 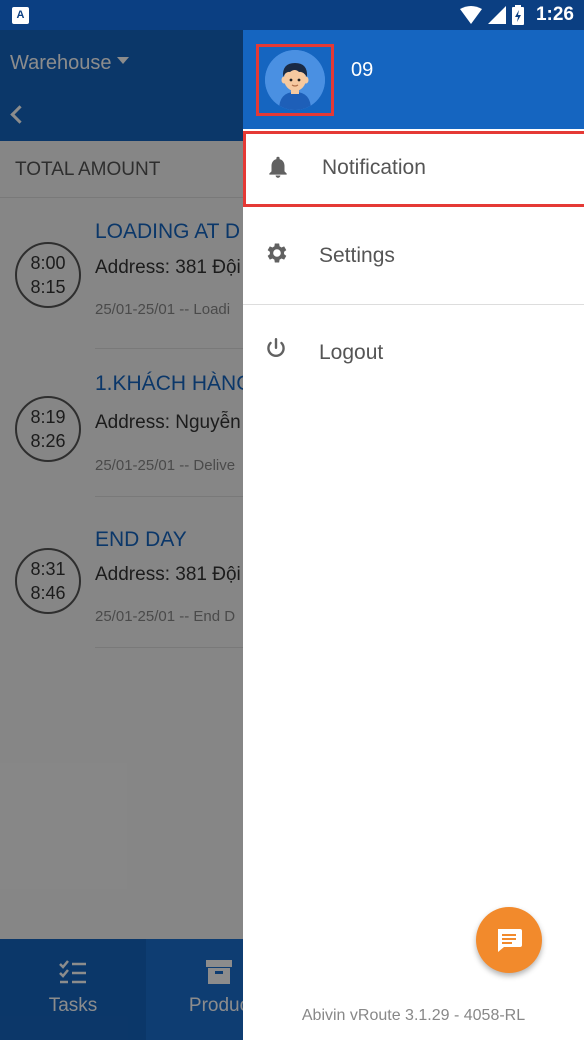 What do you see at coordinates (277, 253) in the screenshot?
I see `gear-icon` at bounding box center [277, 253].